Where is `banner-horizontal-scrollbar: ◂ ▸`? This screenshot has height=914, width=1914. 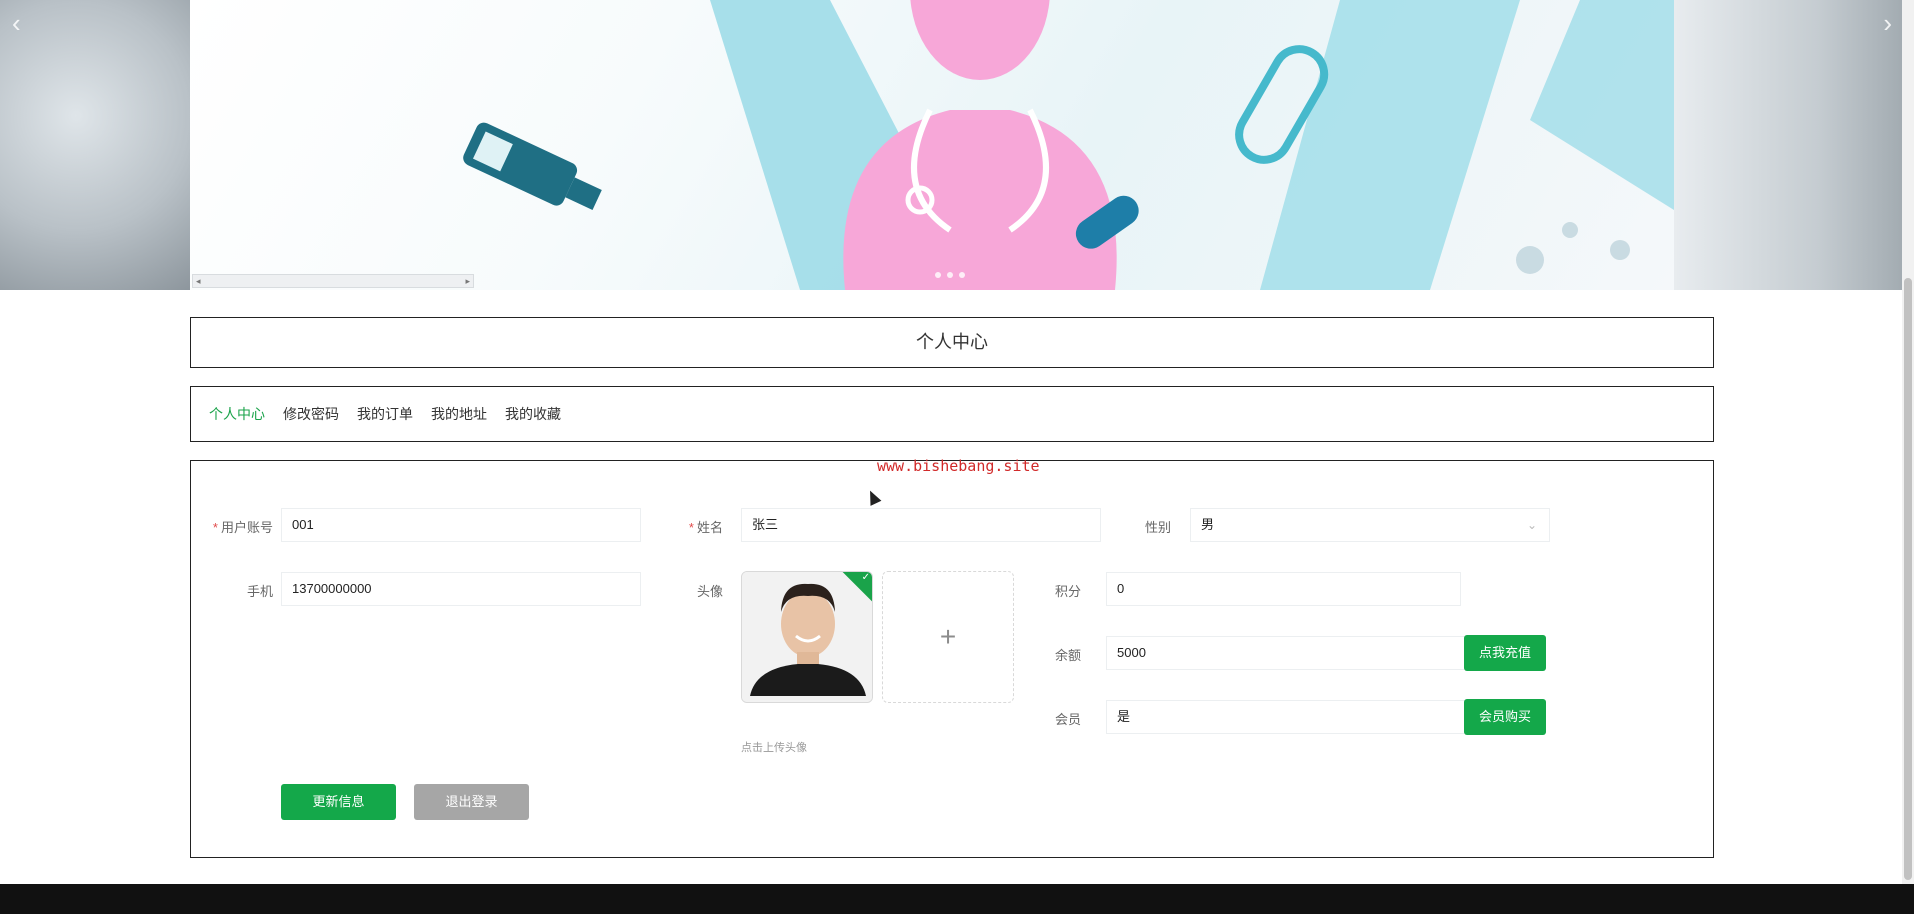
banner-horizontal-scrollbar: ◂ ▸ is located at coordinates (333, 281).